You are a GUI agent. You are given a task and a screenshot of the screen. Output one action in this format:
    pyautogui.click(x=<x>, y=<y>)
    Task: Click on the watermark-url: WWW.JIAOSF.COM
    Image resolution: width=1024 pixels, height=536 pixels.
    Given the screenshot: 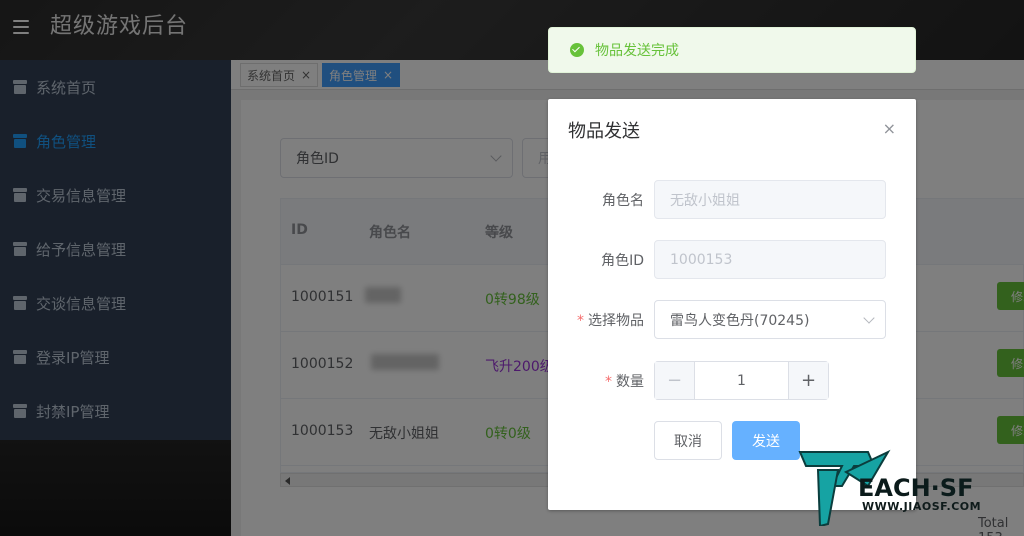 What is the action you would take?
    pyautogui.click(x=922, y=506)
    